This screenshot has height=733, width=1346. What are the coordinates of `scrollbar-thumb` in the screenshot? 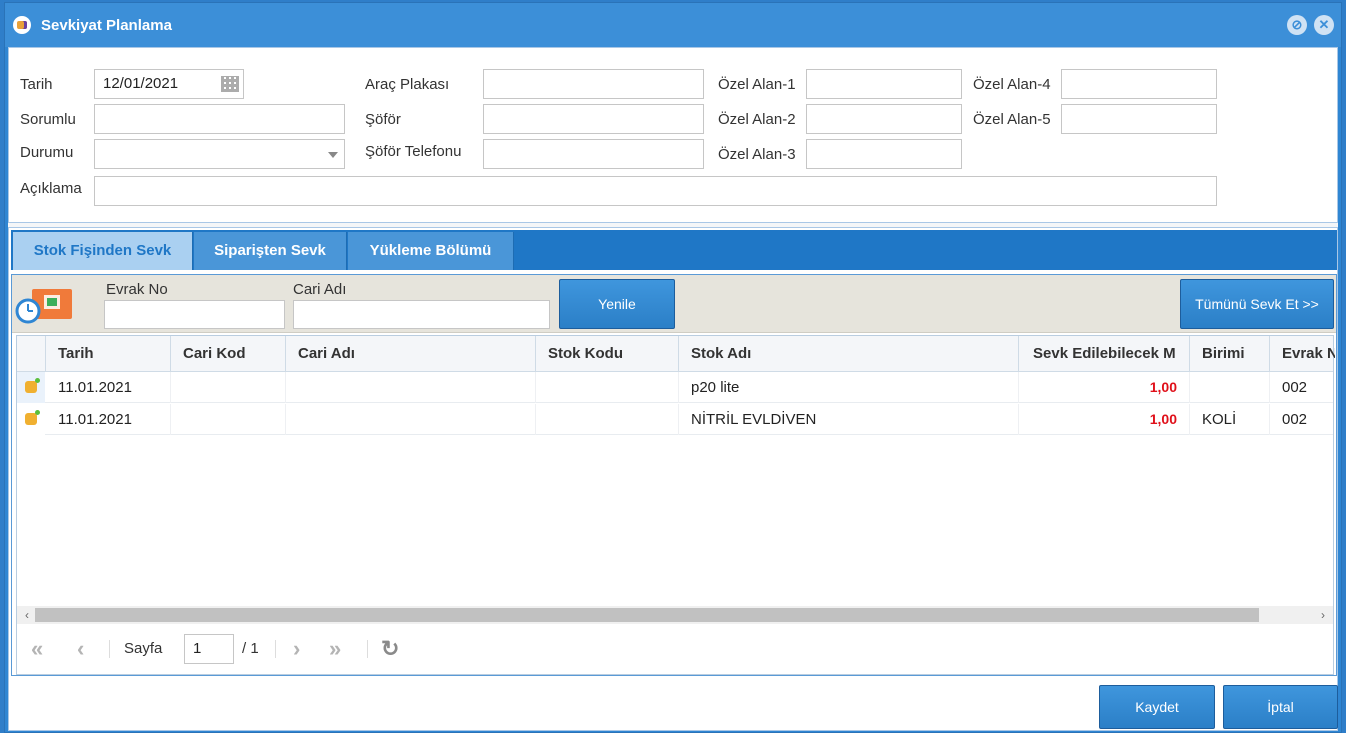 It's located at (647, 615).